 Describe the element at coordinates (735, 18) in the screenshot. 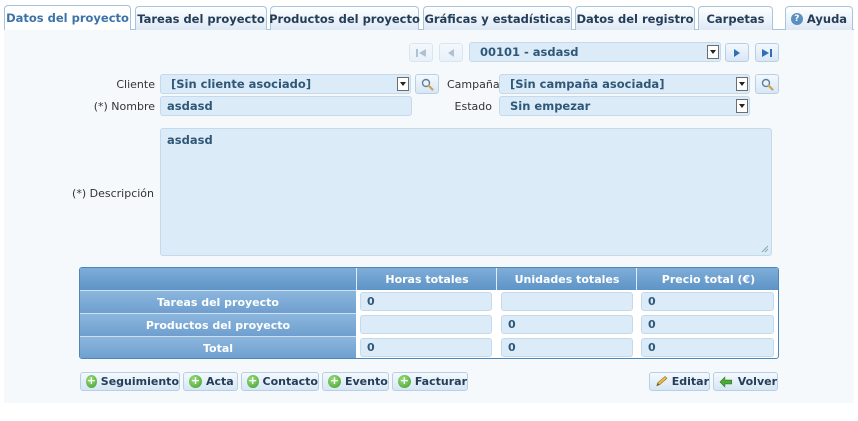

I see `tab-carpetas: Carpetas` at that location.